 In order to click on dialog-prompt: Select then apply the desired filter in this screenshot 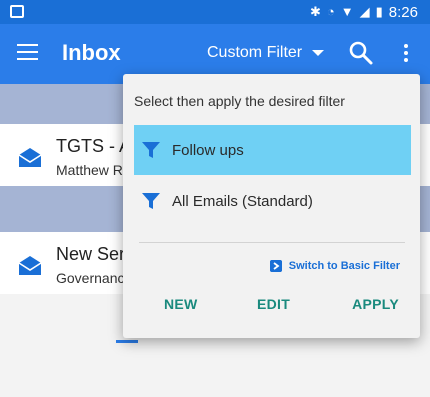, I will do `click(239, 101)`.